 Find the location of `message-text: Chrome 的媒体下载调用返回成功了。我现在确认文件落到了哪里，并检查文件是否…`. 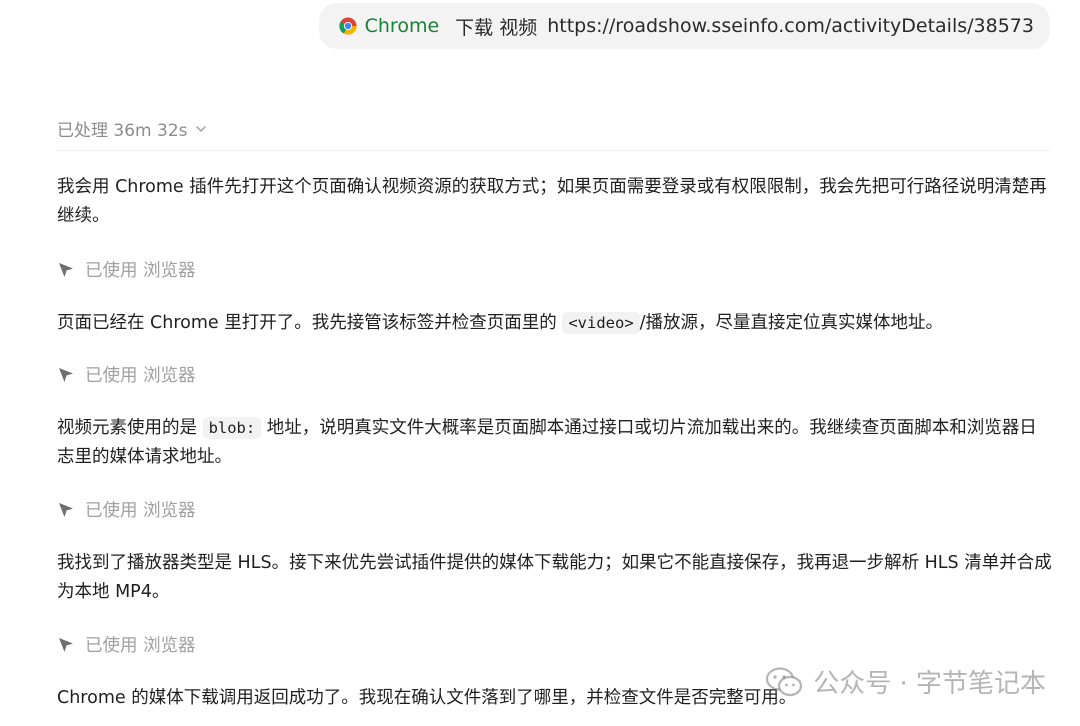

message-text: Chrome 的媒体下载调用返回成功了。我现在确认文件落到了哪里，并检查文件是否… is located at coordinates (427, 698).